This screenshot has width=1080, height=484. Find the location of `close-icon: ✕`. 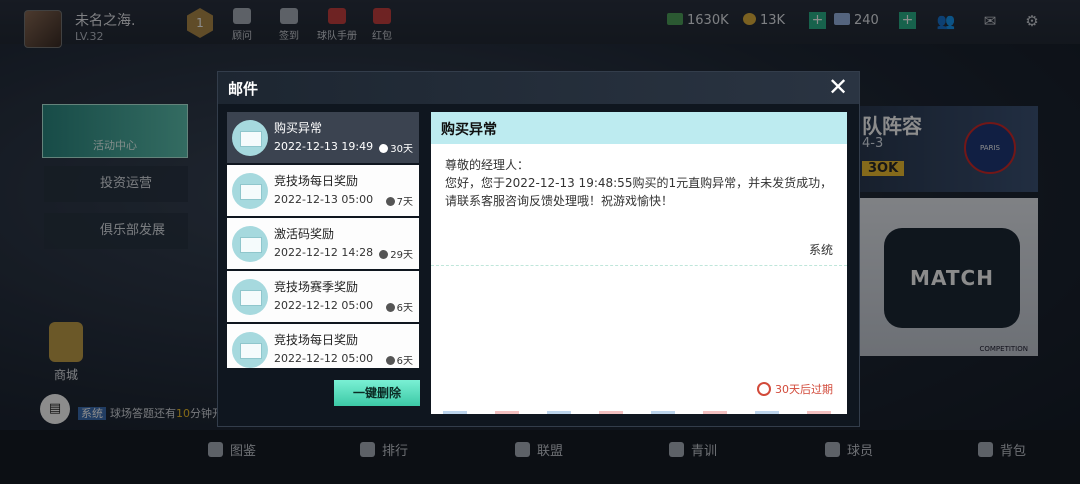

close-icon: ✕ is located at coordinates (838, 87).